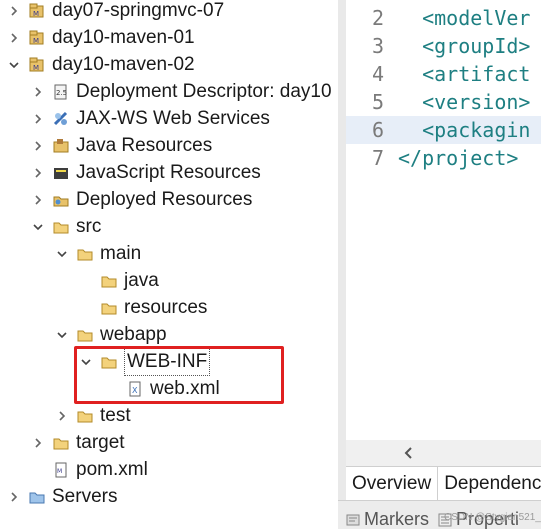 This screenshot has width=541, height=530. What do you see at coordinates (98, 253) in the screenshot?
I see `tree-item: main` at bounding box center [98, 253].